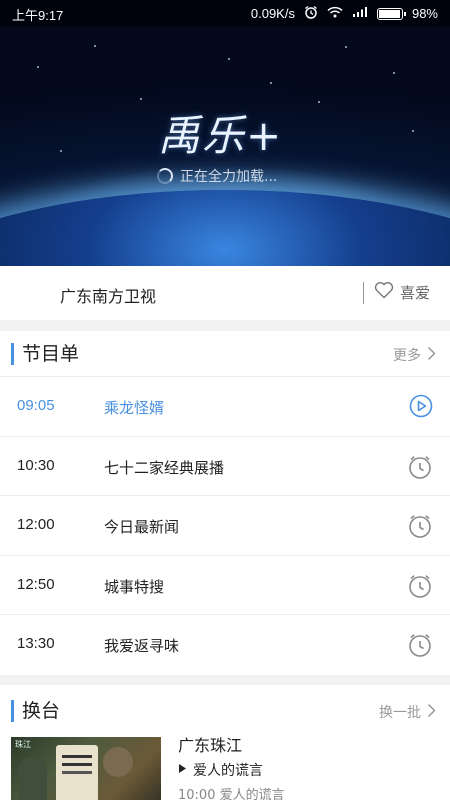 This screenshot has height=800, width=450. Describe the element at coordinates (424, 13) in the screenshot. I see `battery-percent: 98%` at that location.